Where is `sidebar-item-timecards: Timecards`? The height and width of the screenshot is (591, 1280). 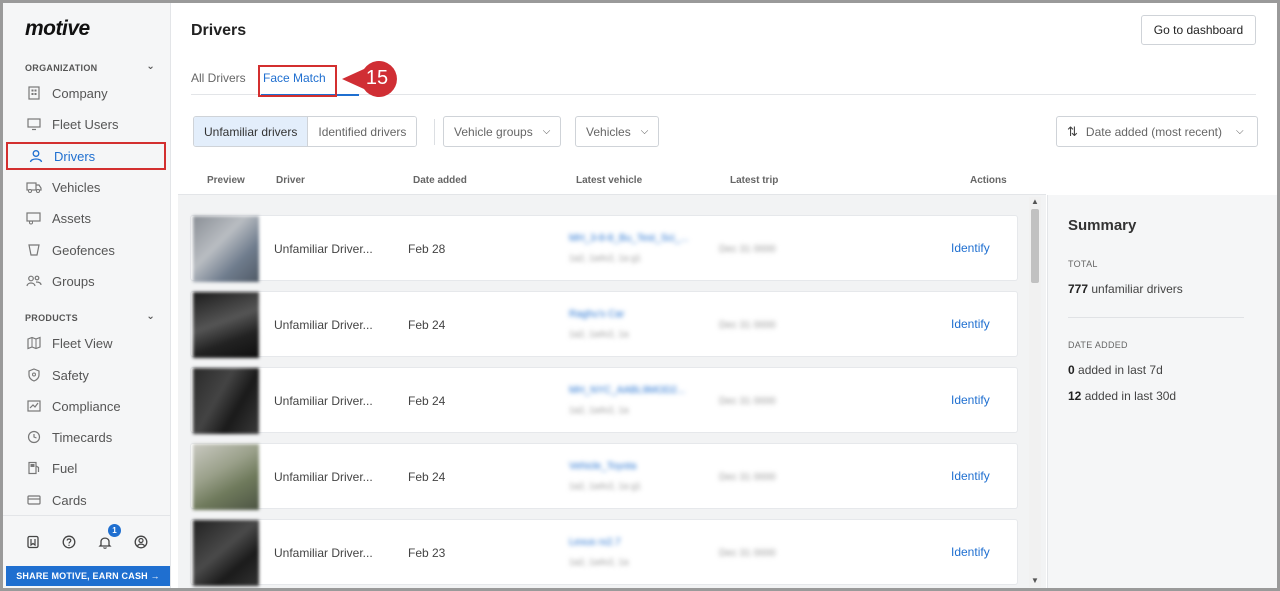
sidebar-item-timecards: Timecards is located at coordinates (86, 437).